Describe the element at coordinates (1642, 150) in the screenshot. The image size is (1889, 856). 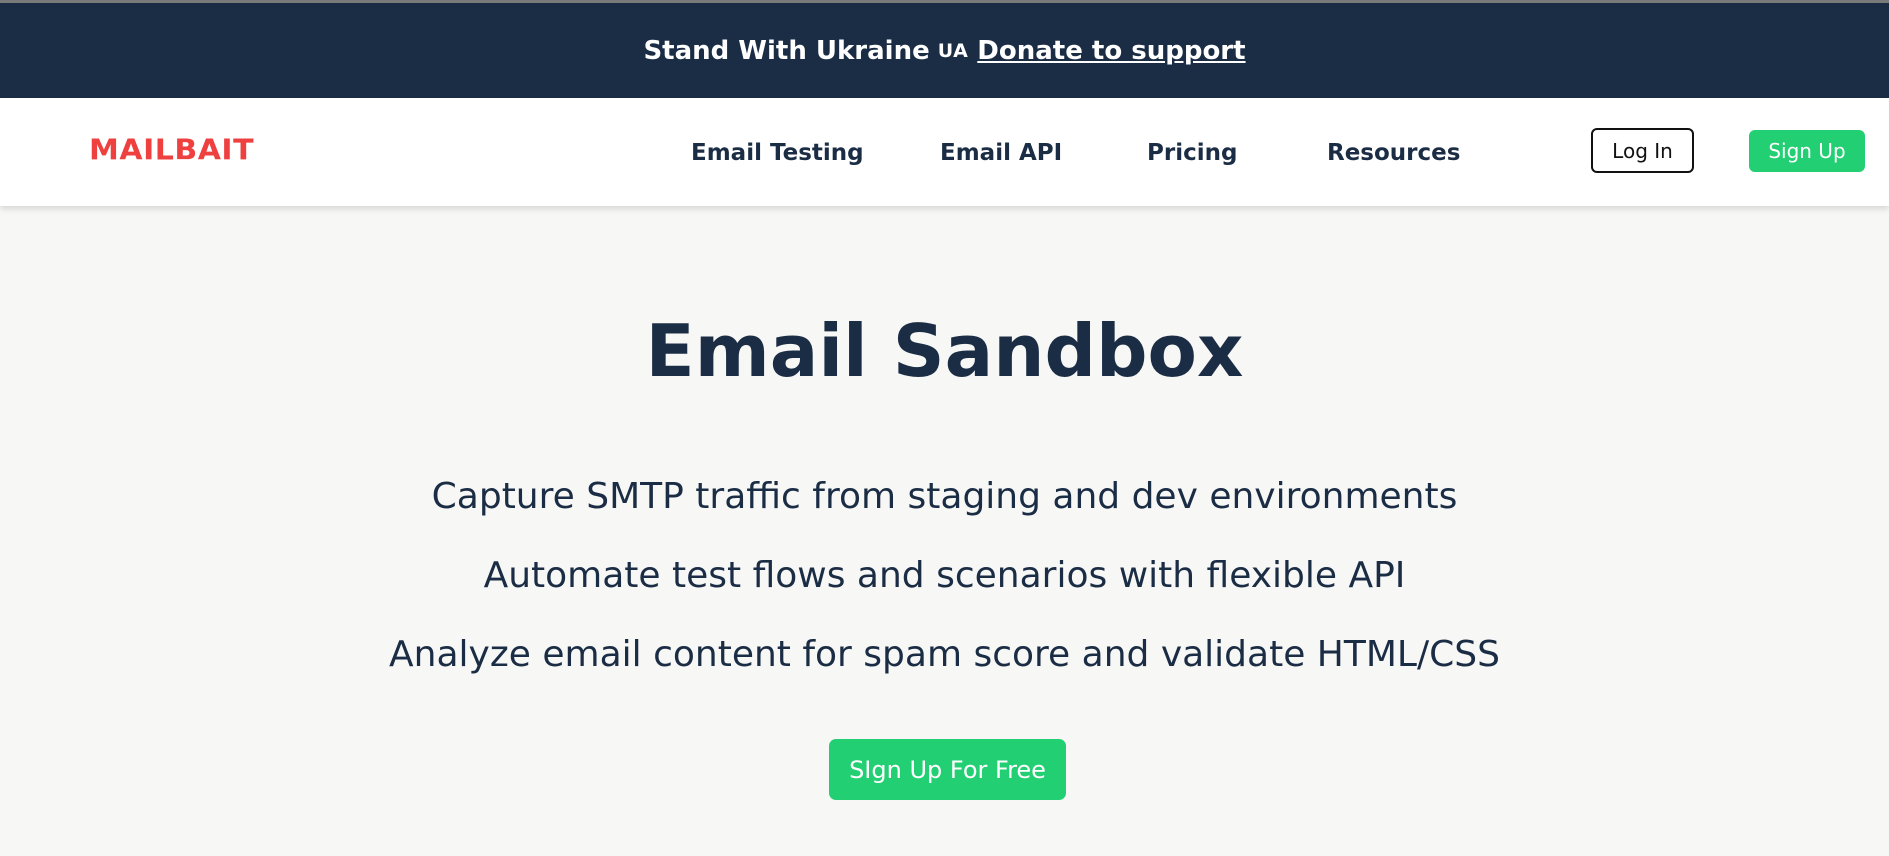
I see `login-button: Log In` at that location.